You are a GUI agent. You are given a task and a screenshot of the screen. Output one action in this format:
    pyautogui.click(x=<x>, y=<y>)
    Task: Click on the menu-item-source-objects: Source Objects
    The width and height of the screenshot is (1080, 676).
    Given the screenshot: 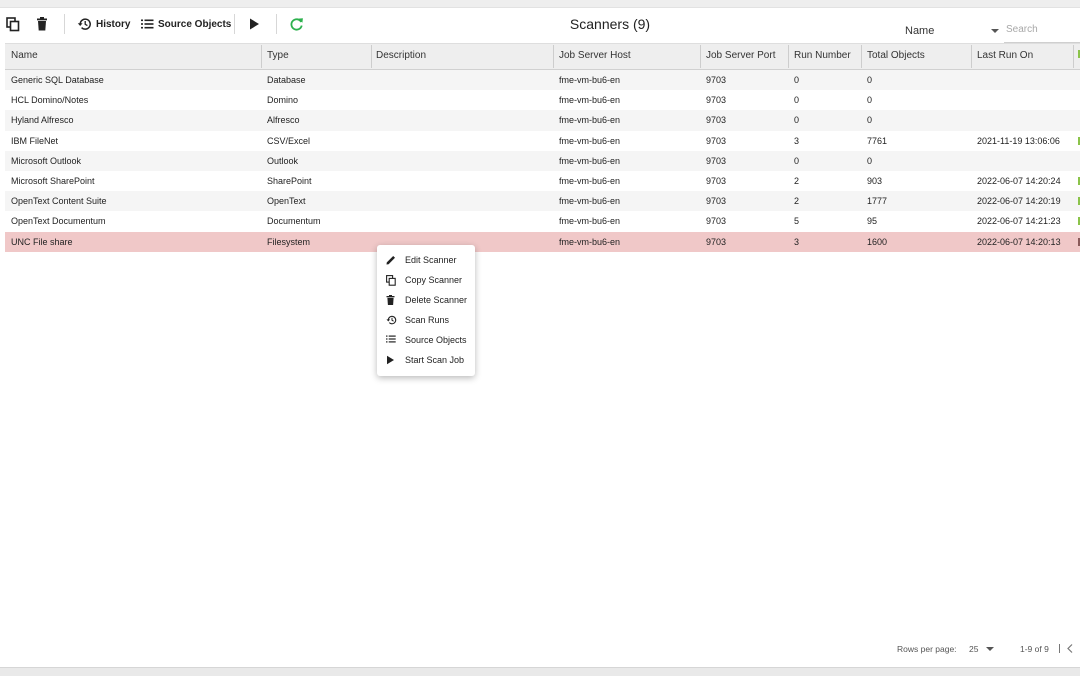 What is the action you would take?
    pyautogui.click(x=426, y=340)
    